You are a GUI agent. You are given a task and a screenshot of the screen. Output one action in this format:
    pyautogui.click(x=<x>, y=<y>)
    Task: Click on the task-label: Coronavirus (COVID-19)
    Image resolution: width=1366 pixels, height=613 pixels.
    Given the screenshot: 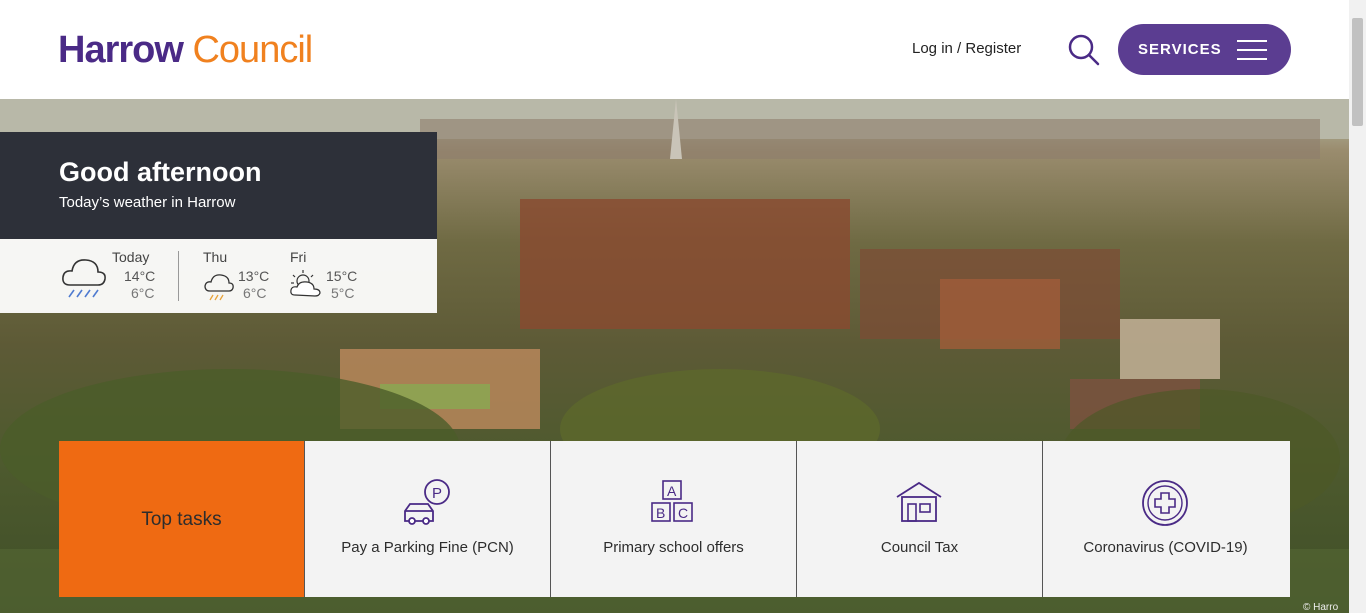 What is the action you would take?
    pyautogui.click(x=1165, y=547)
    